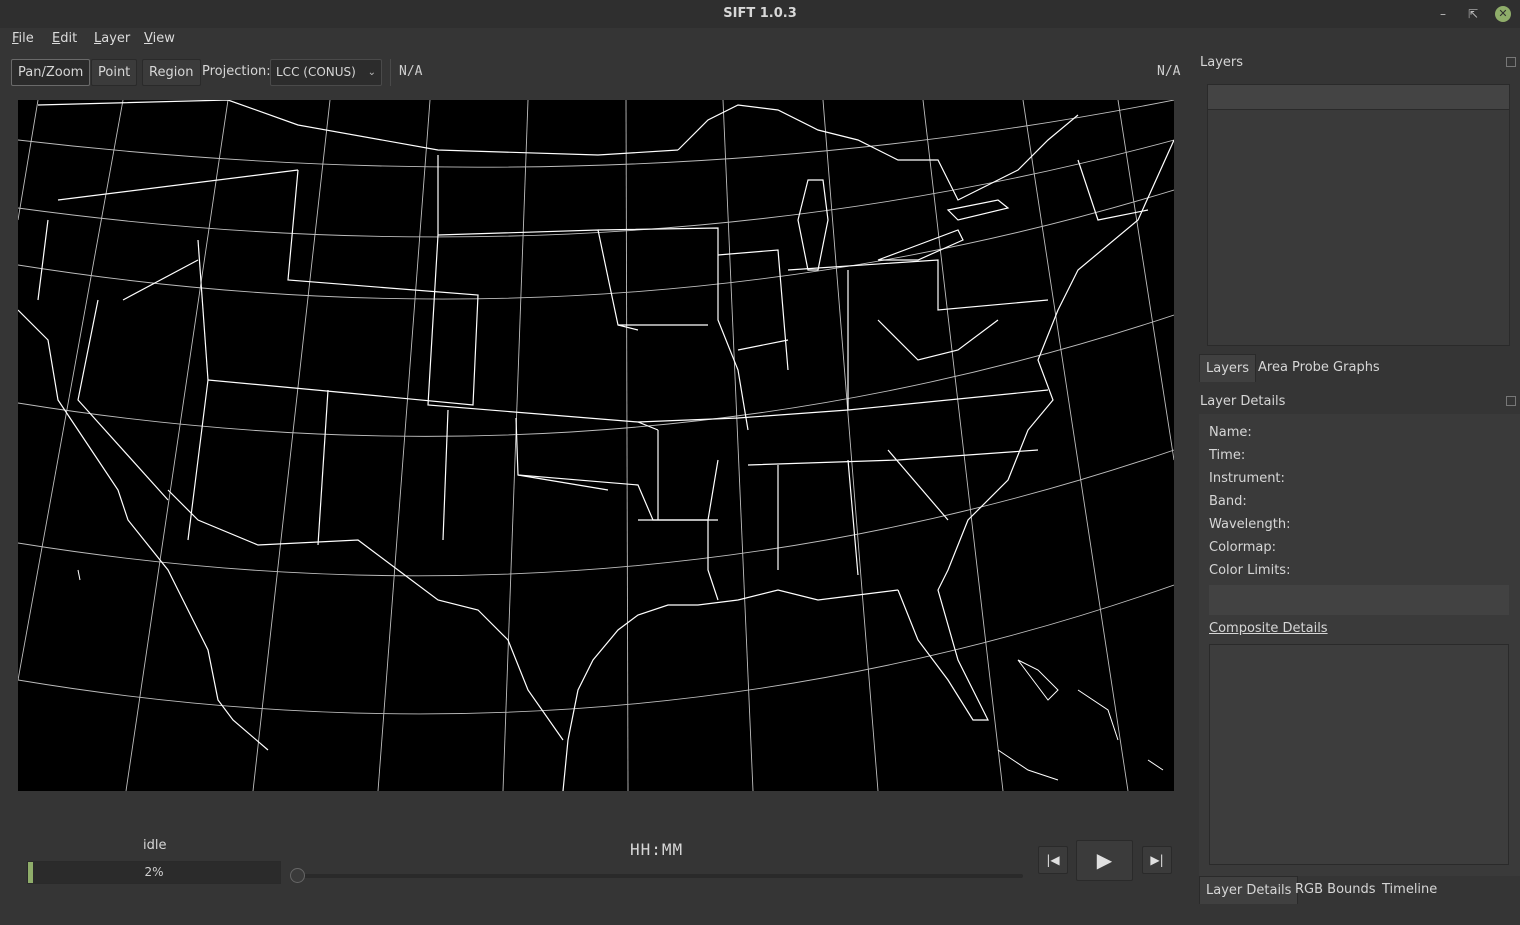  What do you see at coordinates (1358, 97) in the screenshot?
I see `layers-list-header` at bounding box center [1358, 97].